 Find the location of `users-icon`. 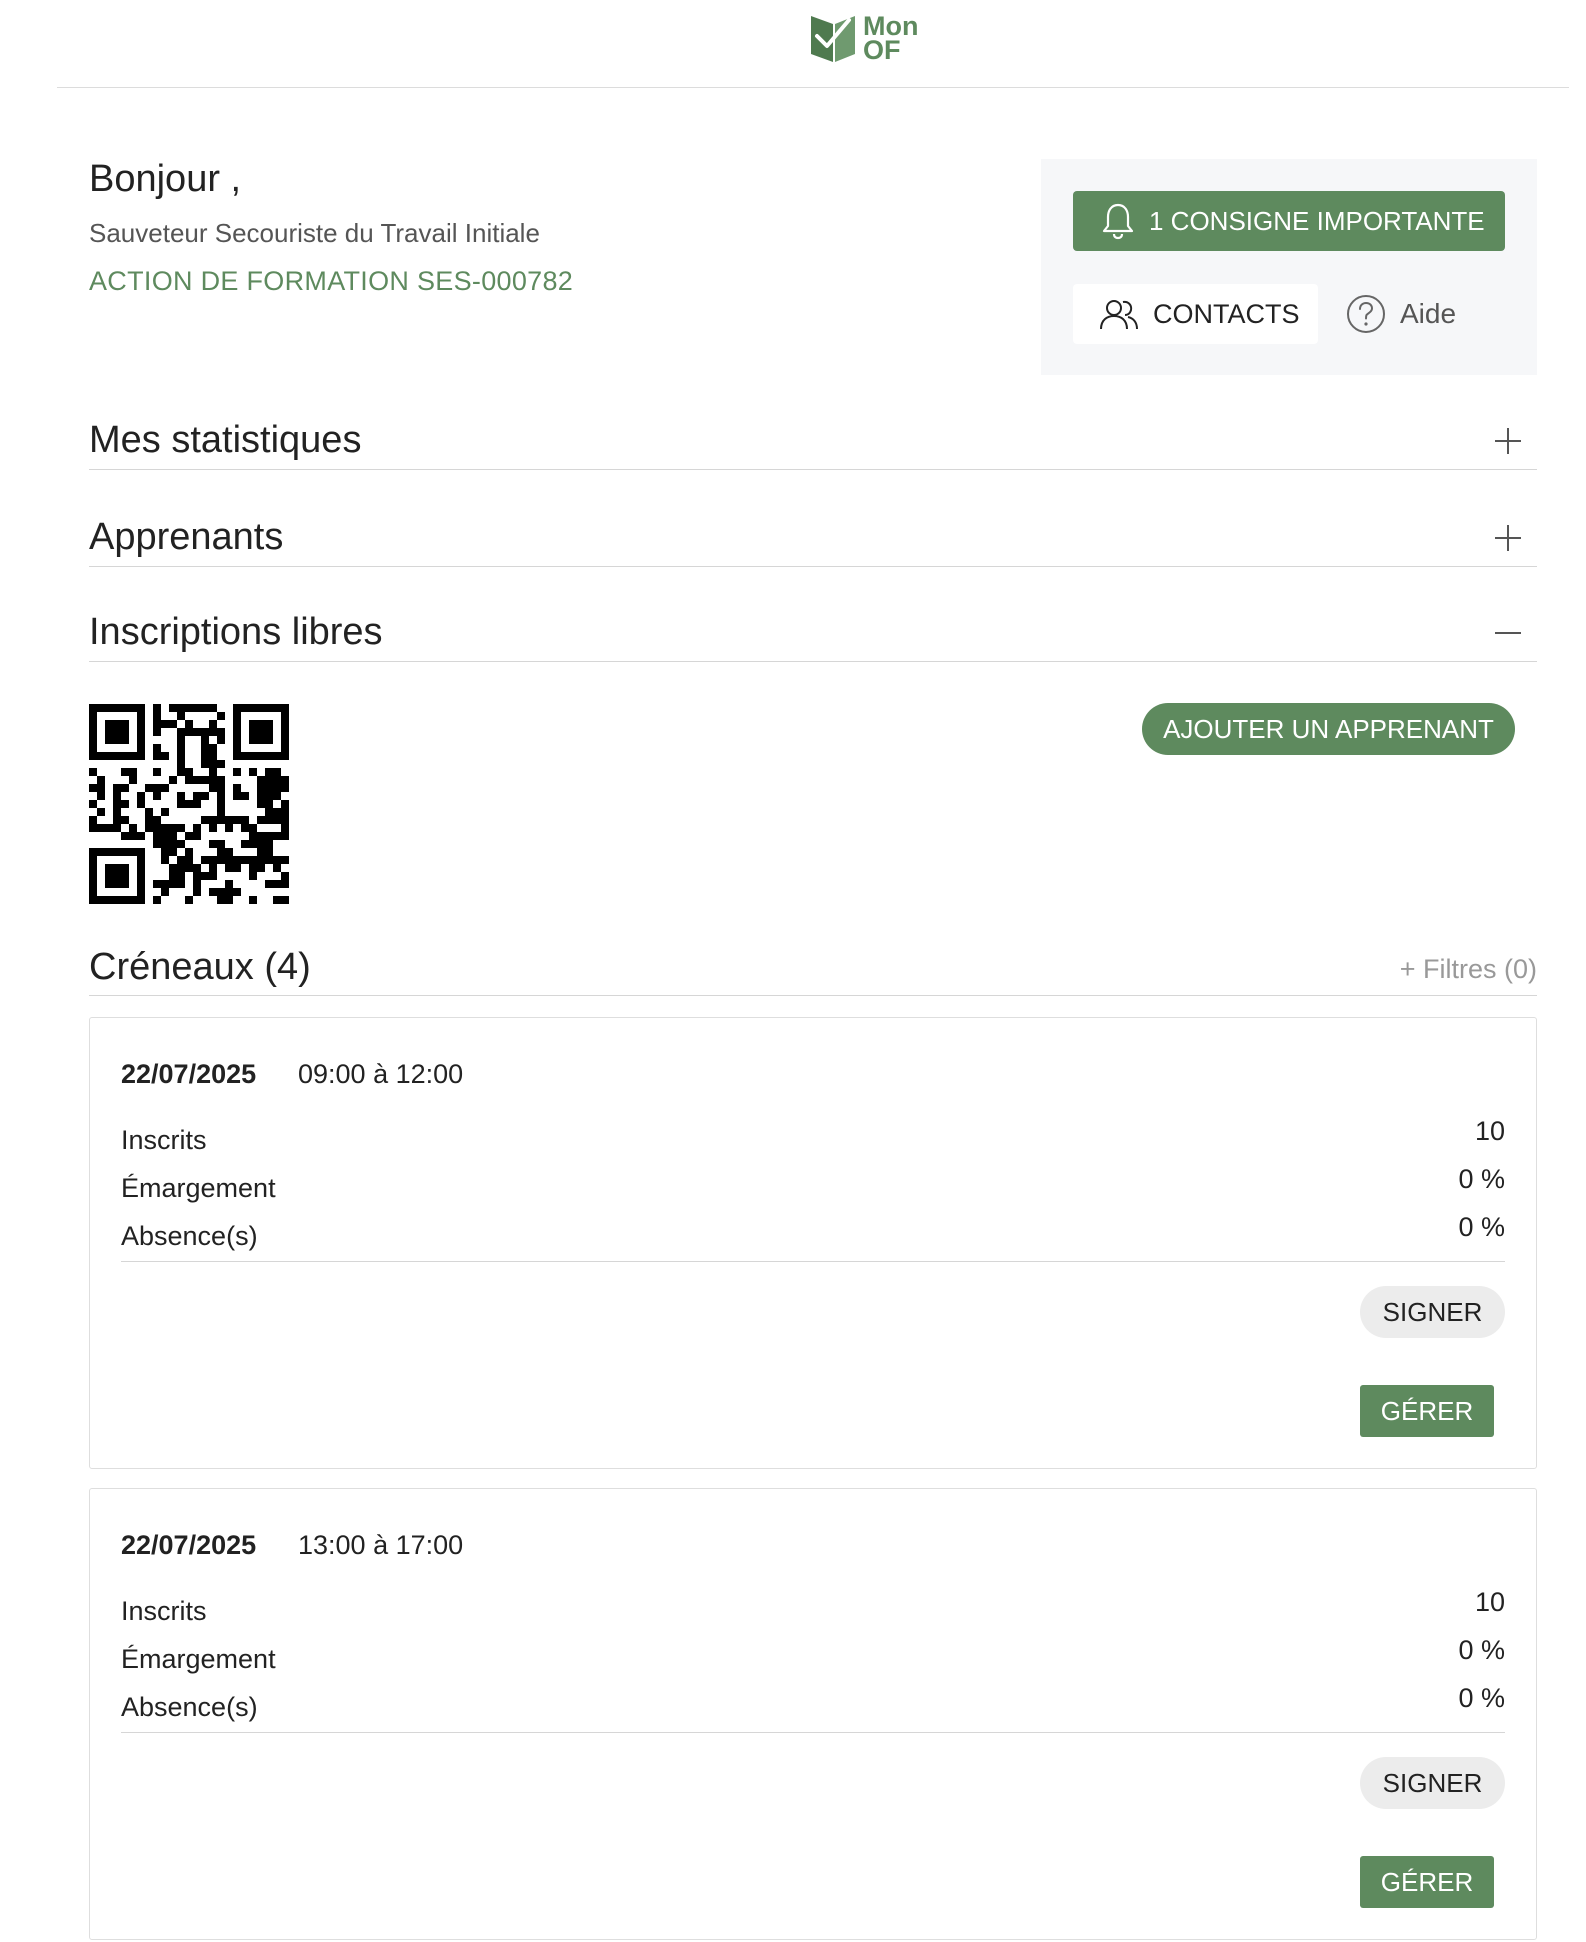

users-icon is located at coordinates (1119, 315).